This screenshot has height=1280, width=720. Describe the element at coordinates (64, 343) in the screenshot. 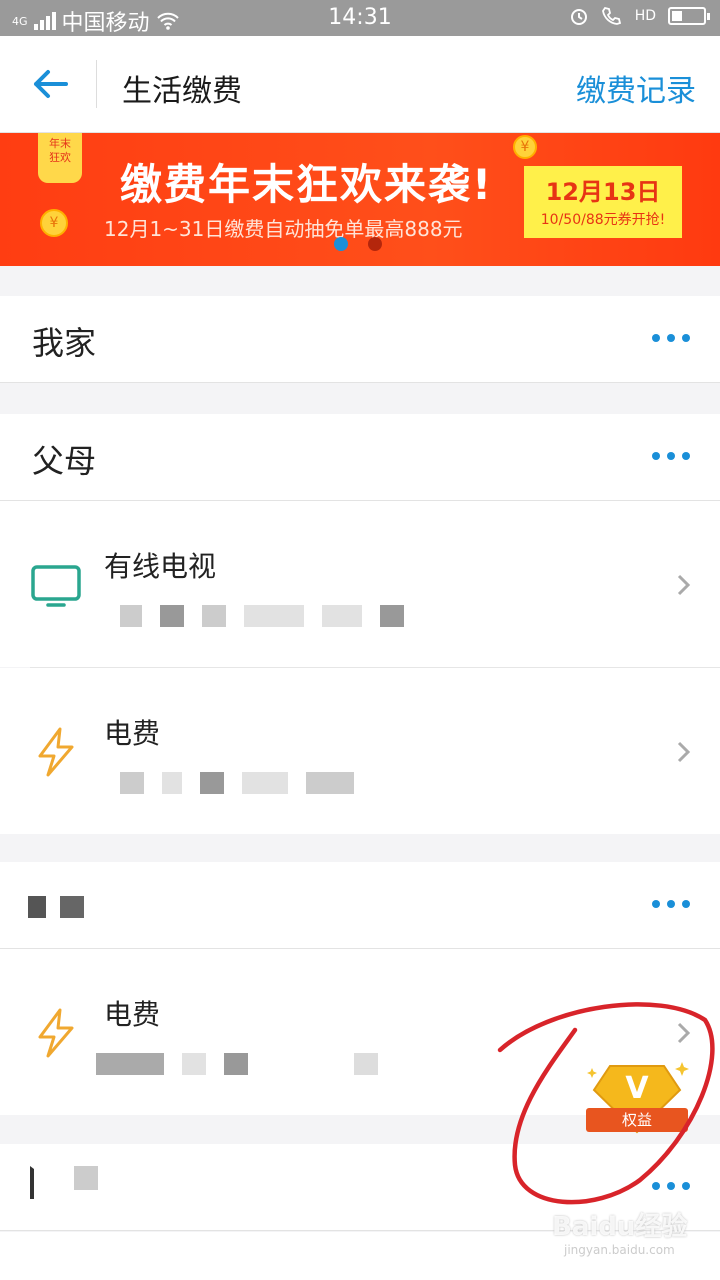

I see `group-name: 我家` at that location.